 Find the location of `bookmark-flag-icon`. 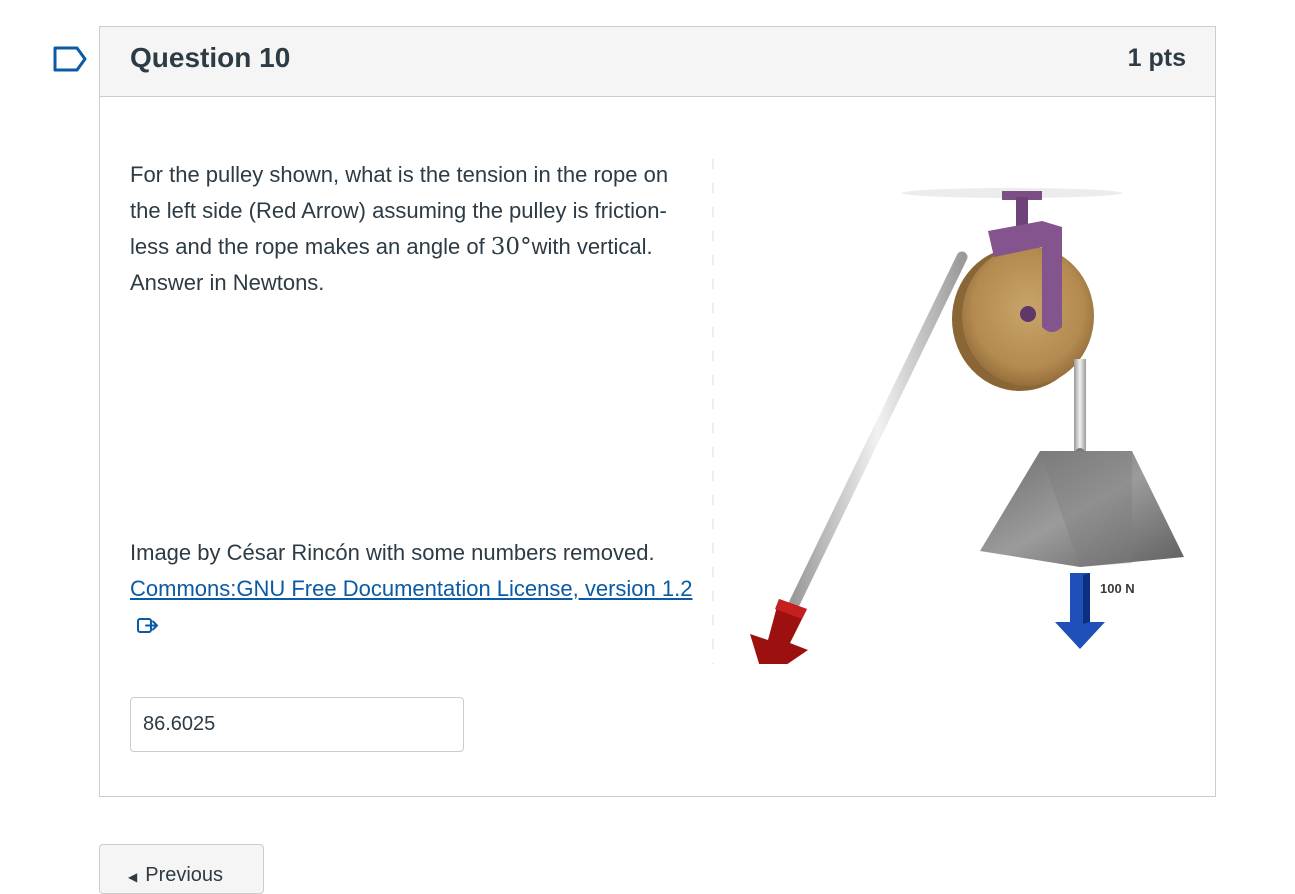

bookmark-flag-icon is located at coordinates (70, 59).